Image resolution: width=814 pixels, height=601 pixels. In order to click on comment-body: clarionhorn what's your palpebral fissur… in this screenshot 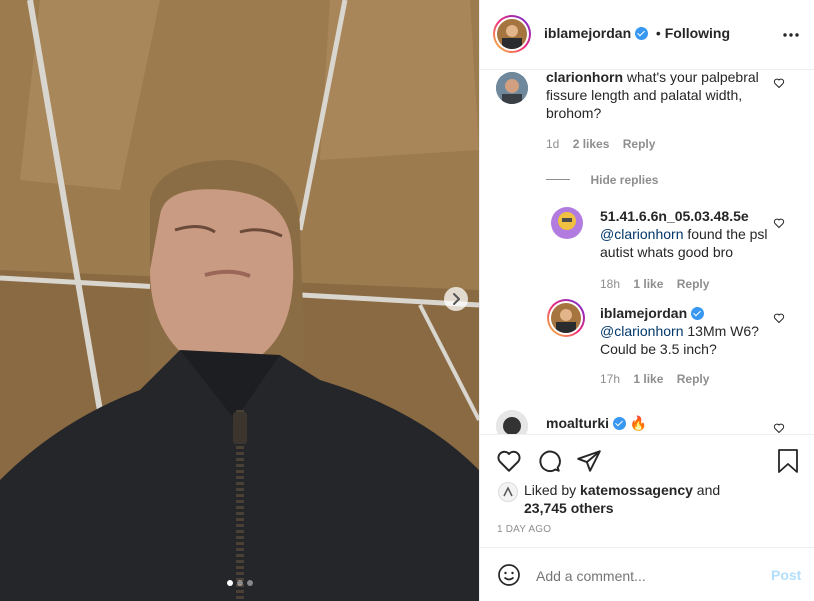, I will do `click(658, 96)`.